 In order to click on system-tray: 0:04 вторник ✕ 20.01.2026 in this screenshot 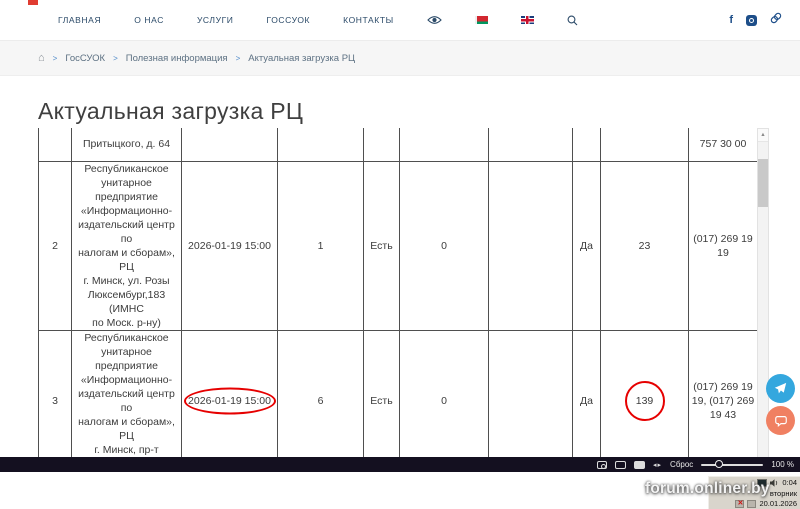, I will do `click(754, 492)`.